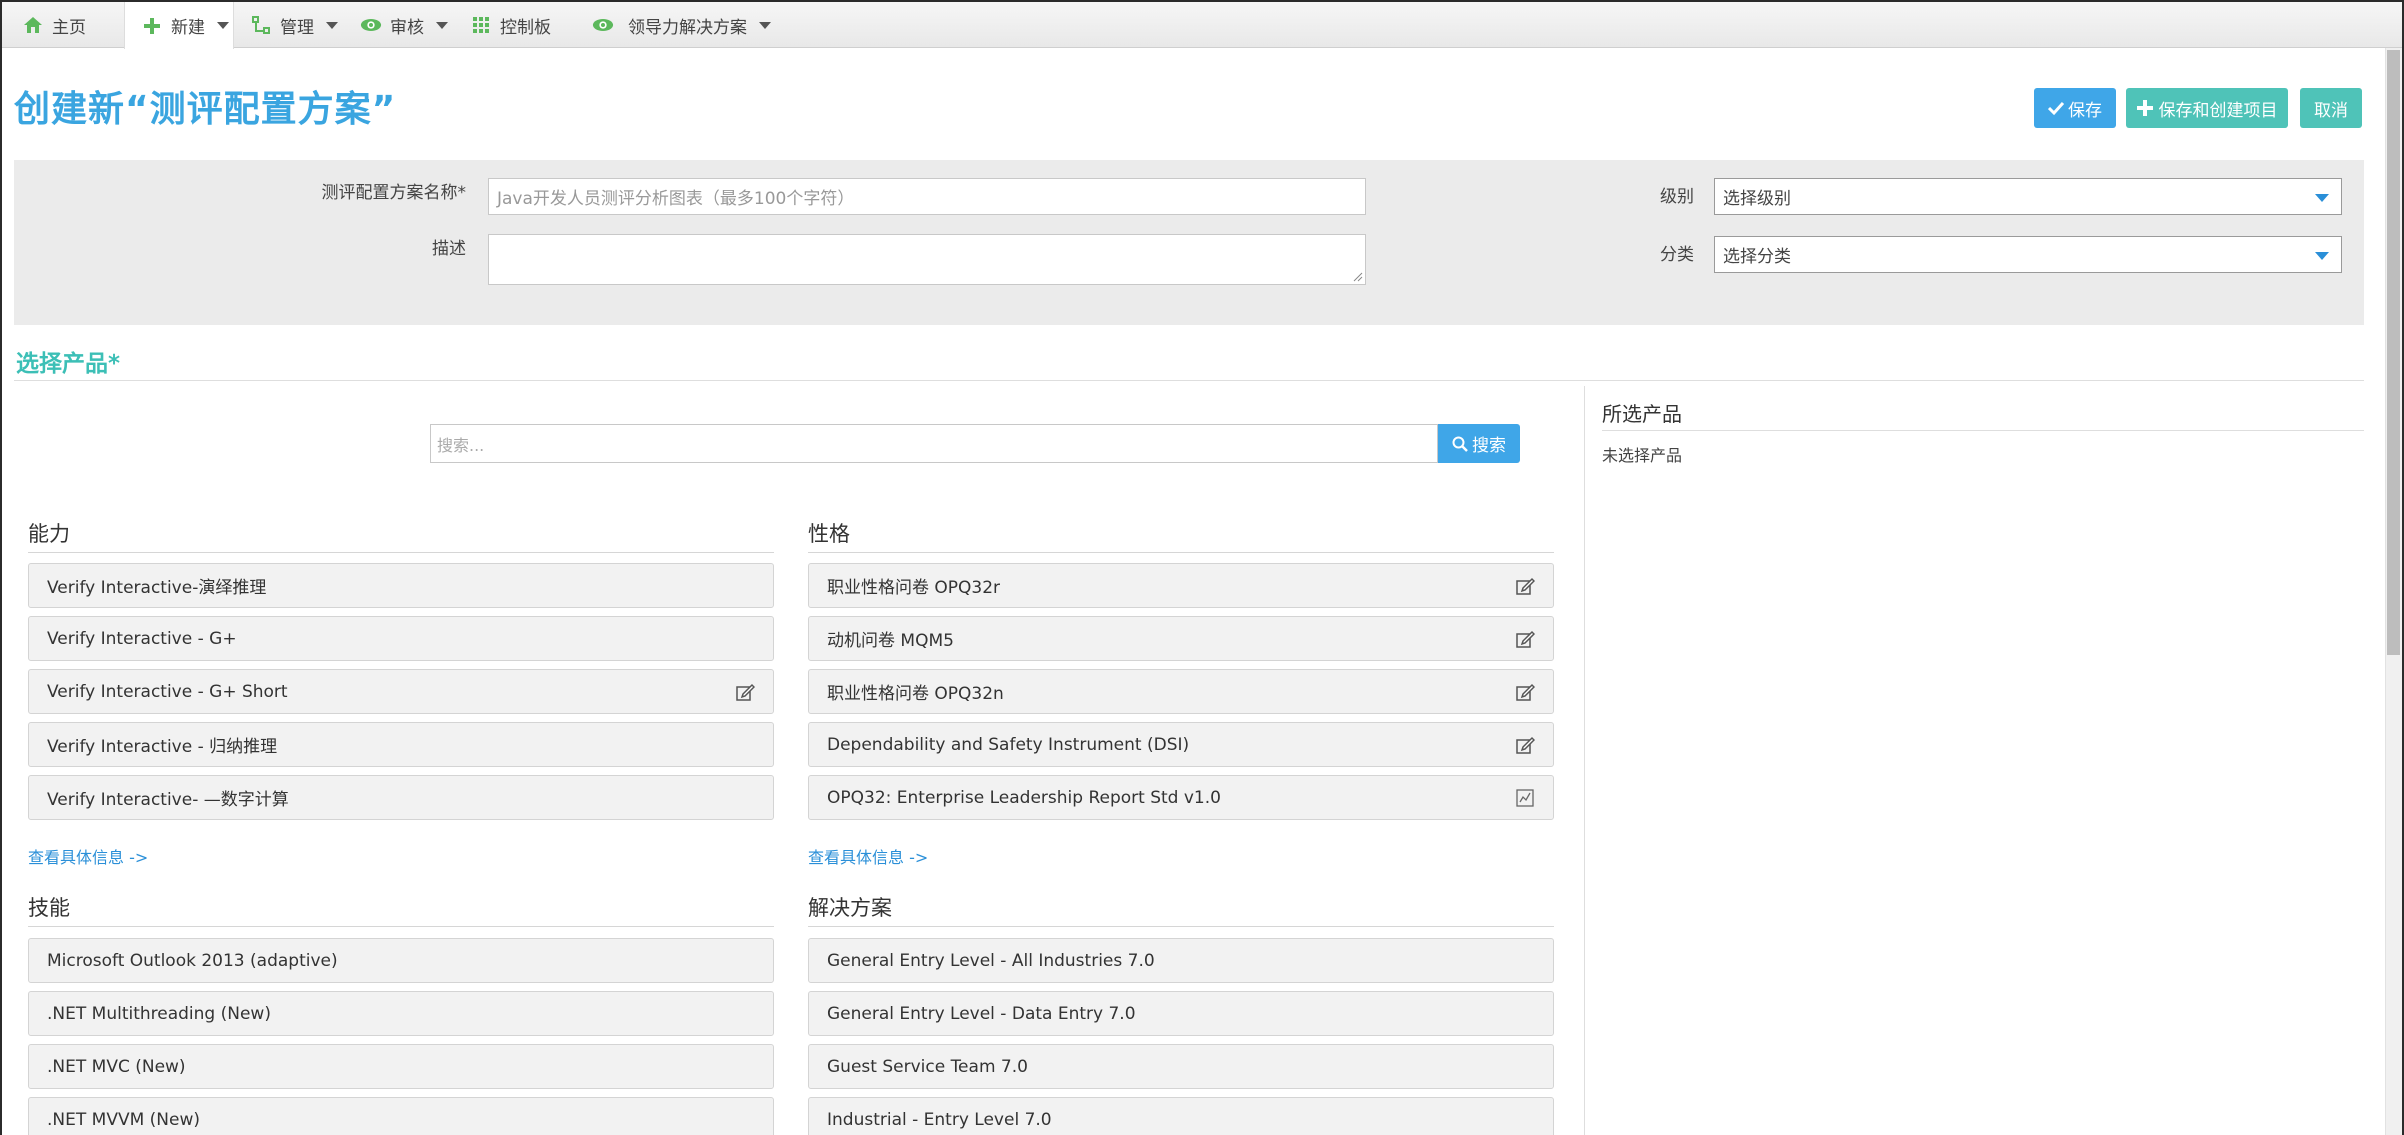 The image size is (2404, 1135). I want to click on nav-item-manage: 管理, so click(289, 25).